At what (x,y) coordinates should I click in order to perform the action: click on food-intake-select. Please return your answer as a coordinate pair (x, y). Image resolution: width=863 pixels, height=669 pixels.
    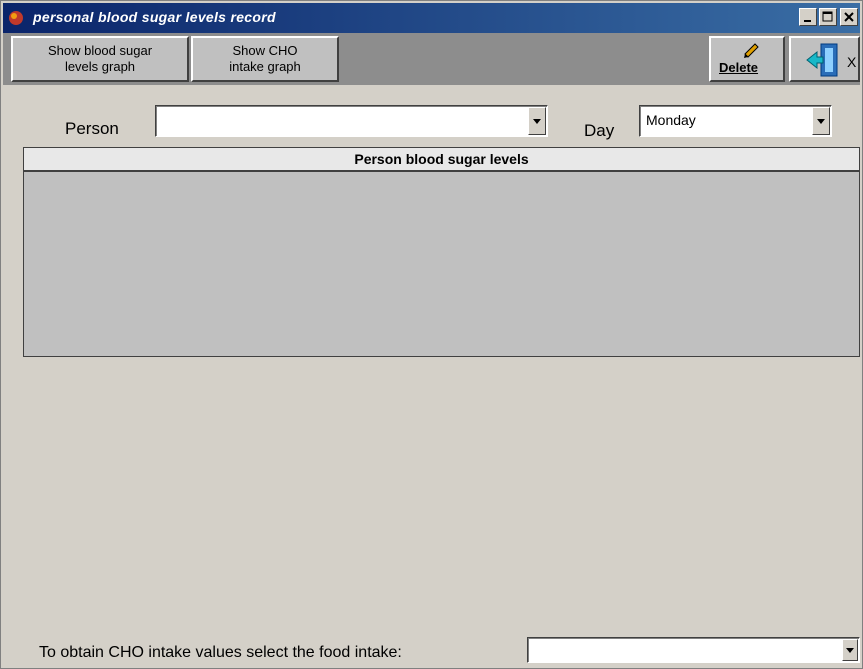
    Looking at the image, I should click on (693, 650).